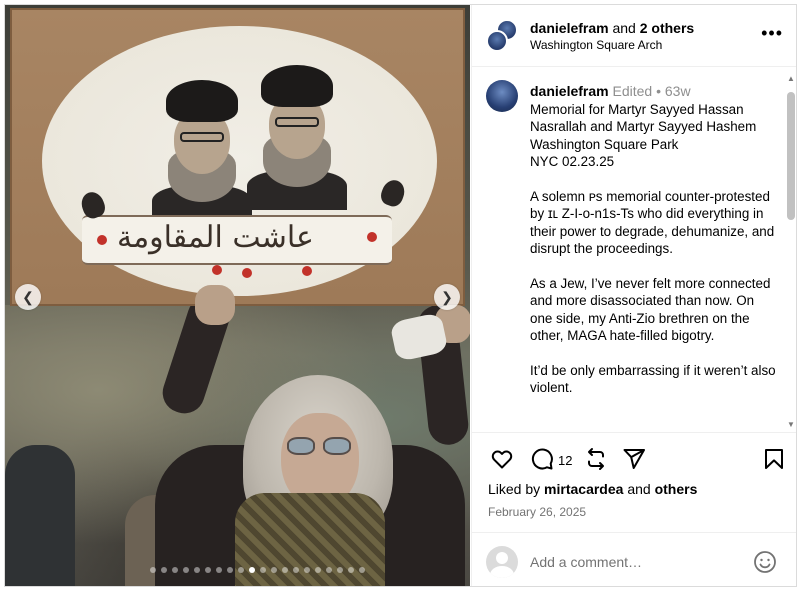 This screenshot has width=800, height=591. I want to click on chevron-left-icon: ❮, so click(28, 296).